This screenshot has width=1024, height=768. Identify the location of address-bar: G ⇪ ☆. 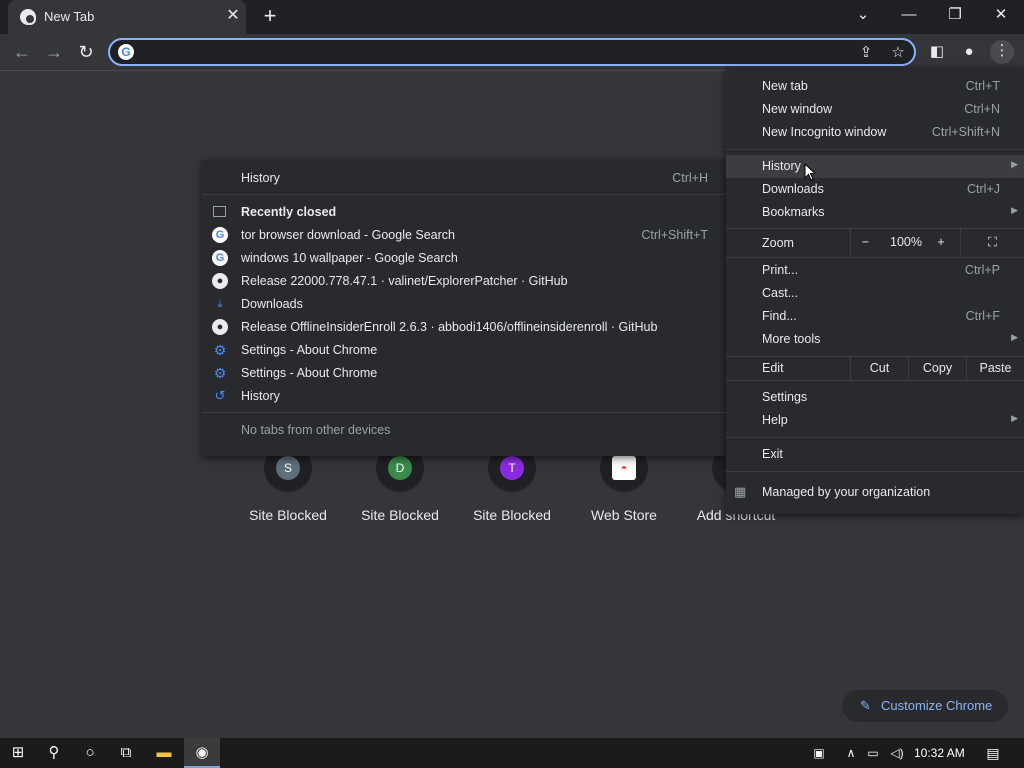
(512, 52).